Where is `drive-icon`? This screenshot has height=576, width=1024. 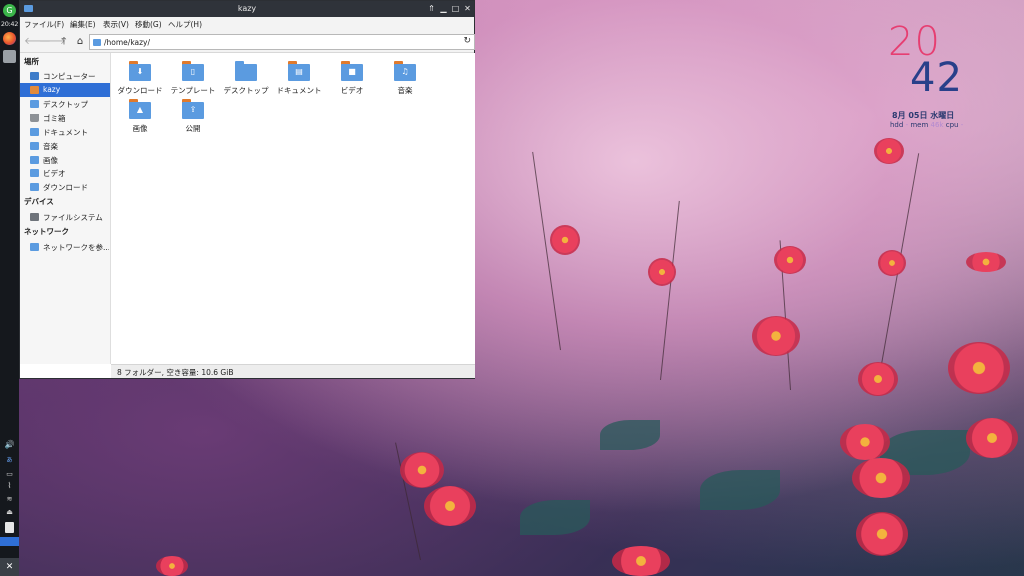
drive-icon is located at coordinates (34, 217).